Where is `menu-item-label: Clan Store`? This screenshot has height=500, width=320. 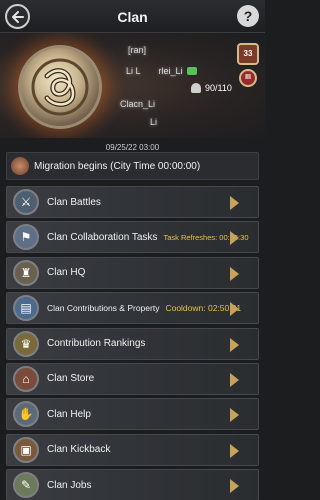 menu-item-label: Clan Store is located at coordinates (71, 379).